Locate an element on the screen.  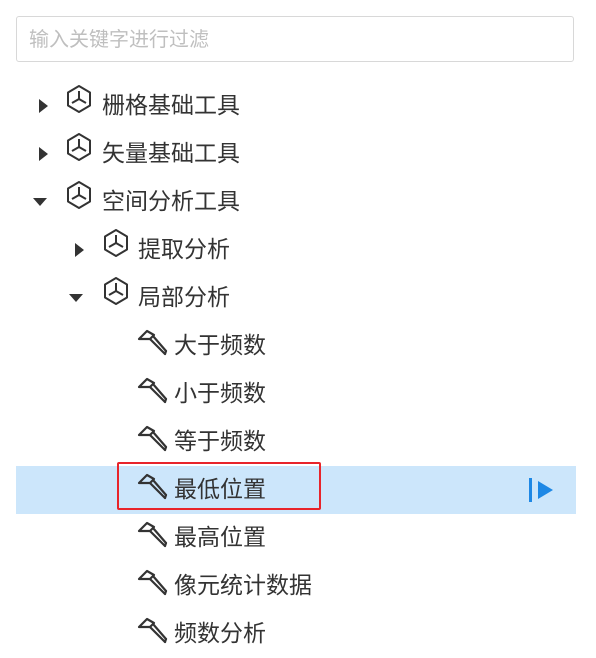
tree-node-local-analysis: 局部分析 is located at coordinates (298, 298).